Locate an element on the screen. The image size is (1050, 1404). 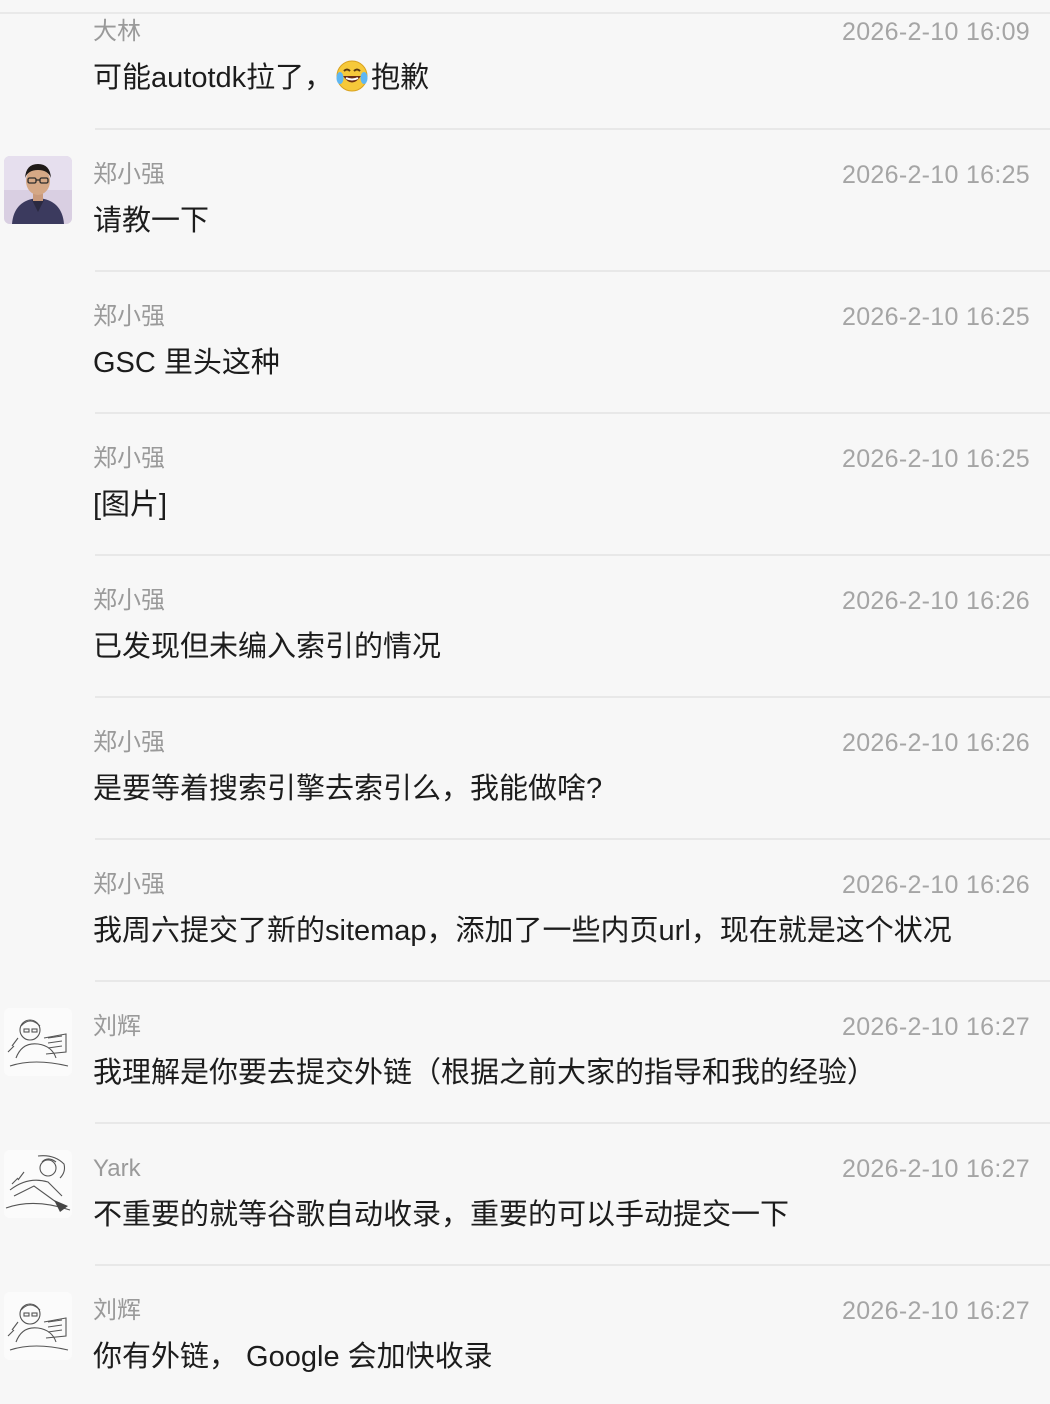
message-text: 可能autotdk拉了， 抱歉 is located at coordinates (561, 78).